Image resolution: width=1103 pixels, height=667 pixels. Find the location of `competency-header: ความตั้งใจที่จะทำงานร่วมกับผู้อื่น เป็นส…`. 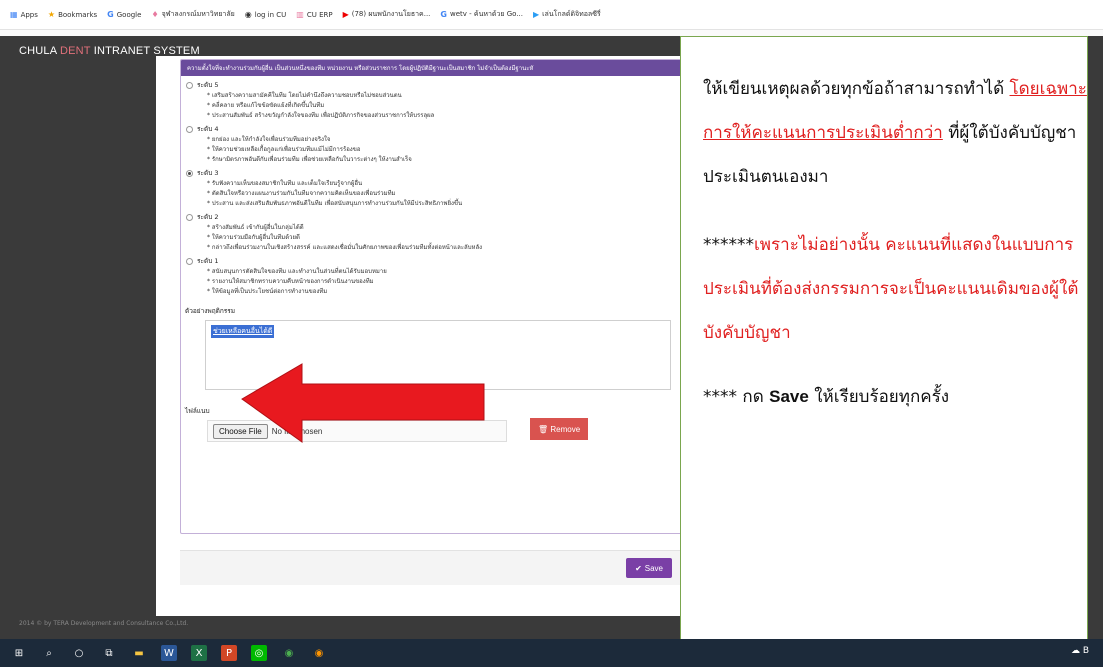

competency-header: ความตั้งใจที่จะทำงานร่วมกับผู้อื่น เป็นส… is located at coordinates (431, 68).